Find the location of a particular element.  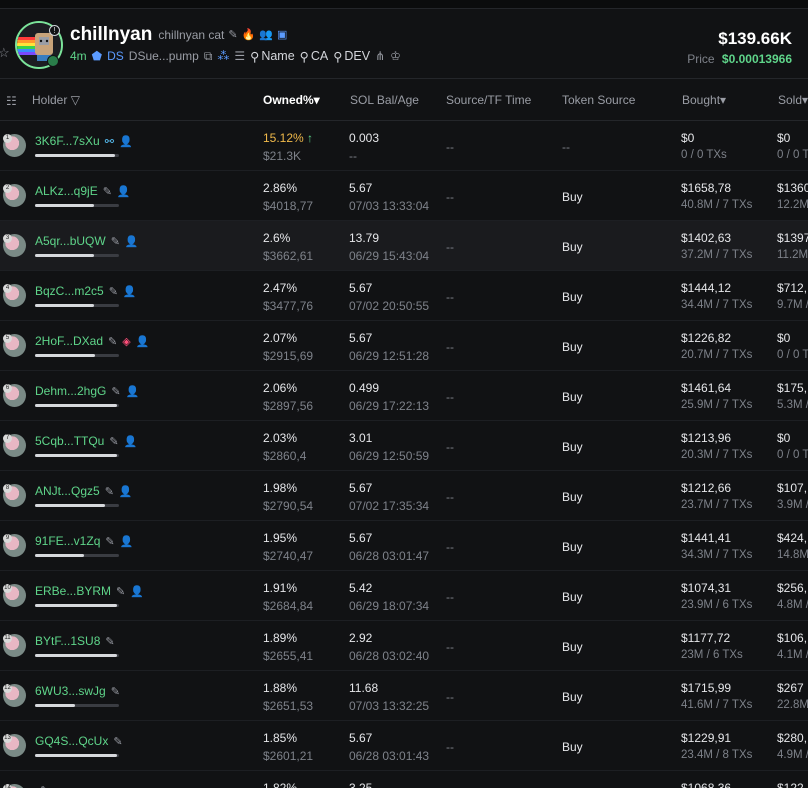

rank-badge: 13 is located at coordinates (7, 738).